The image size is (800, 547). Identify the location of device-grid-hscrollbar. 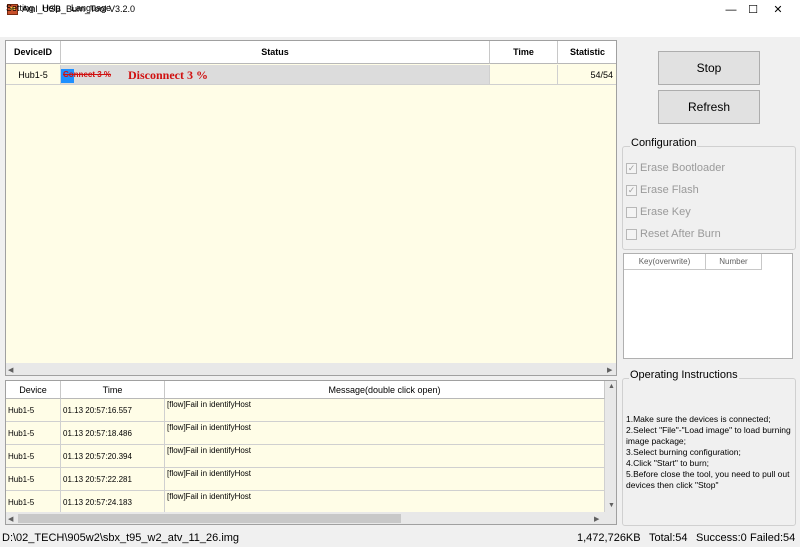
(311, 369).